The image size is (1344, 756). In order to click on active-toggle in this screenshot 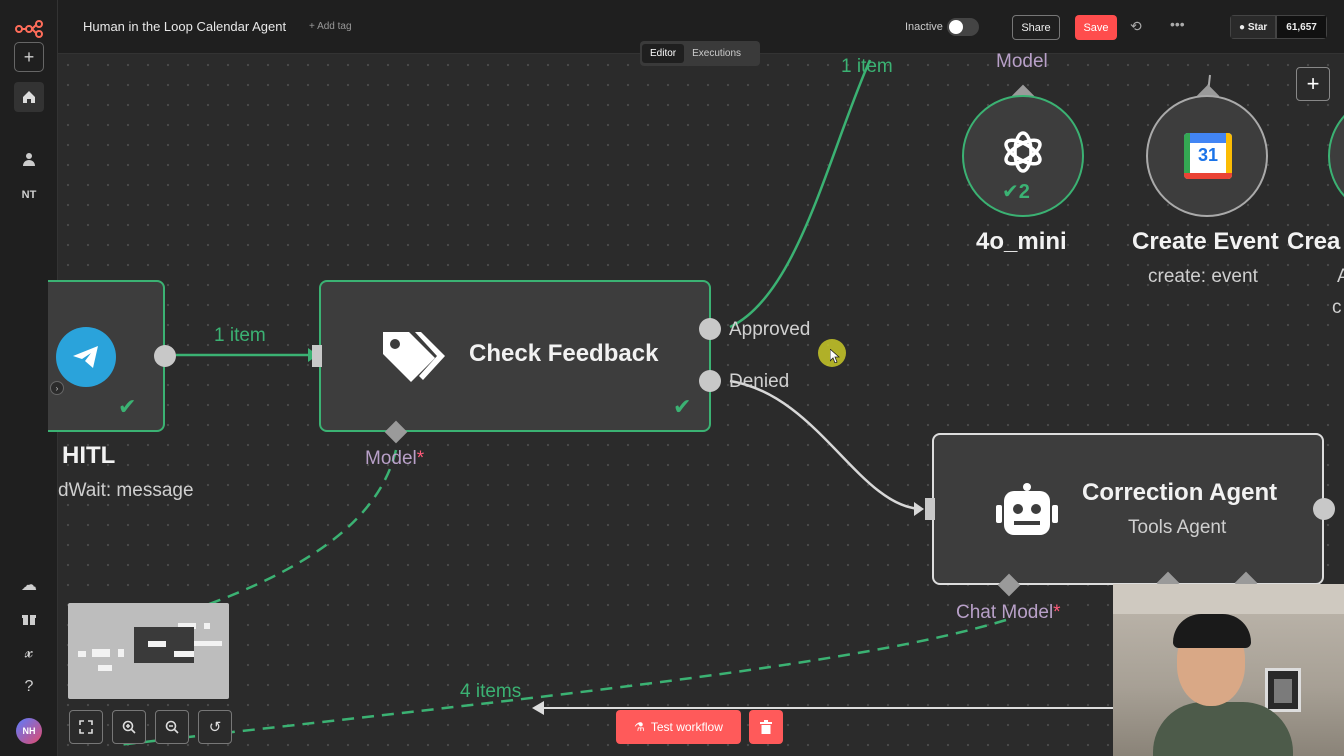, I will do `click(963, 27)`.